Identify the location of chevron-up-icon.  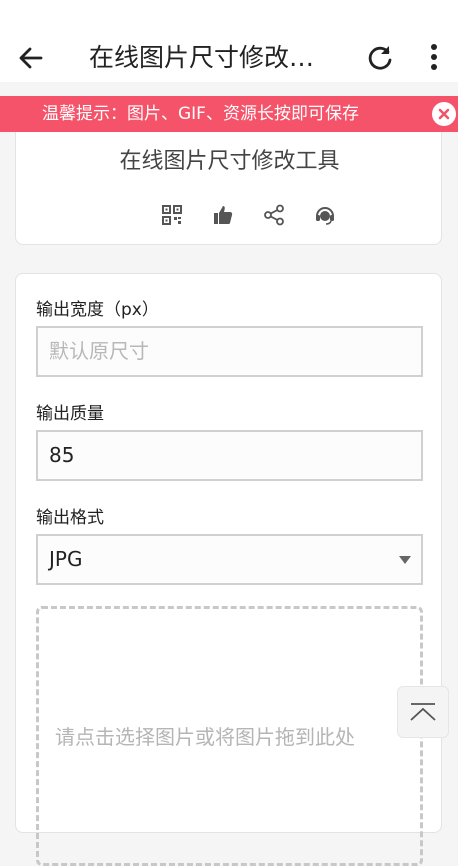
(423, 712).